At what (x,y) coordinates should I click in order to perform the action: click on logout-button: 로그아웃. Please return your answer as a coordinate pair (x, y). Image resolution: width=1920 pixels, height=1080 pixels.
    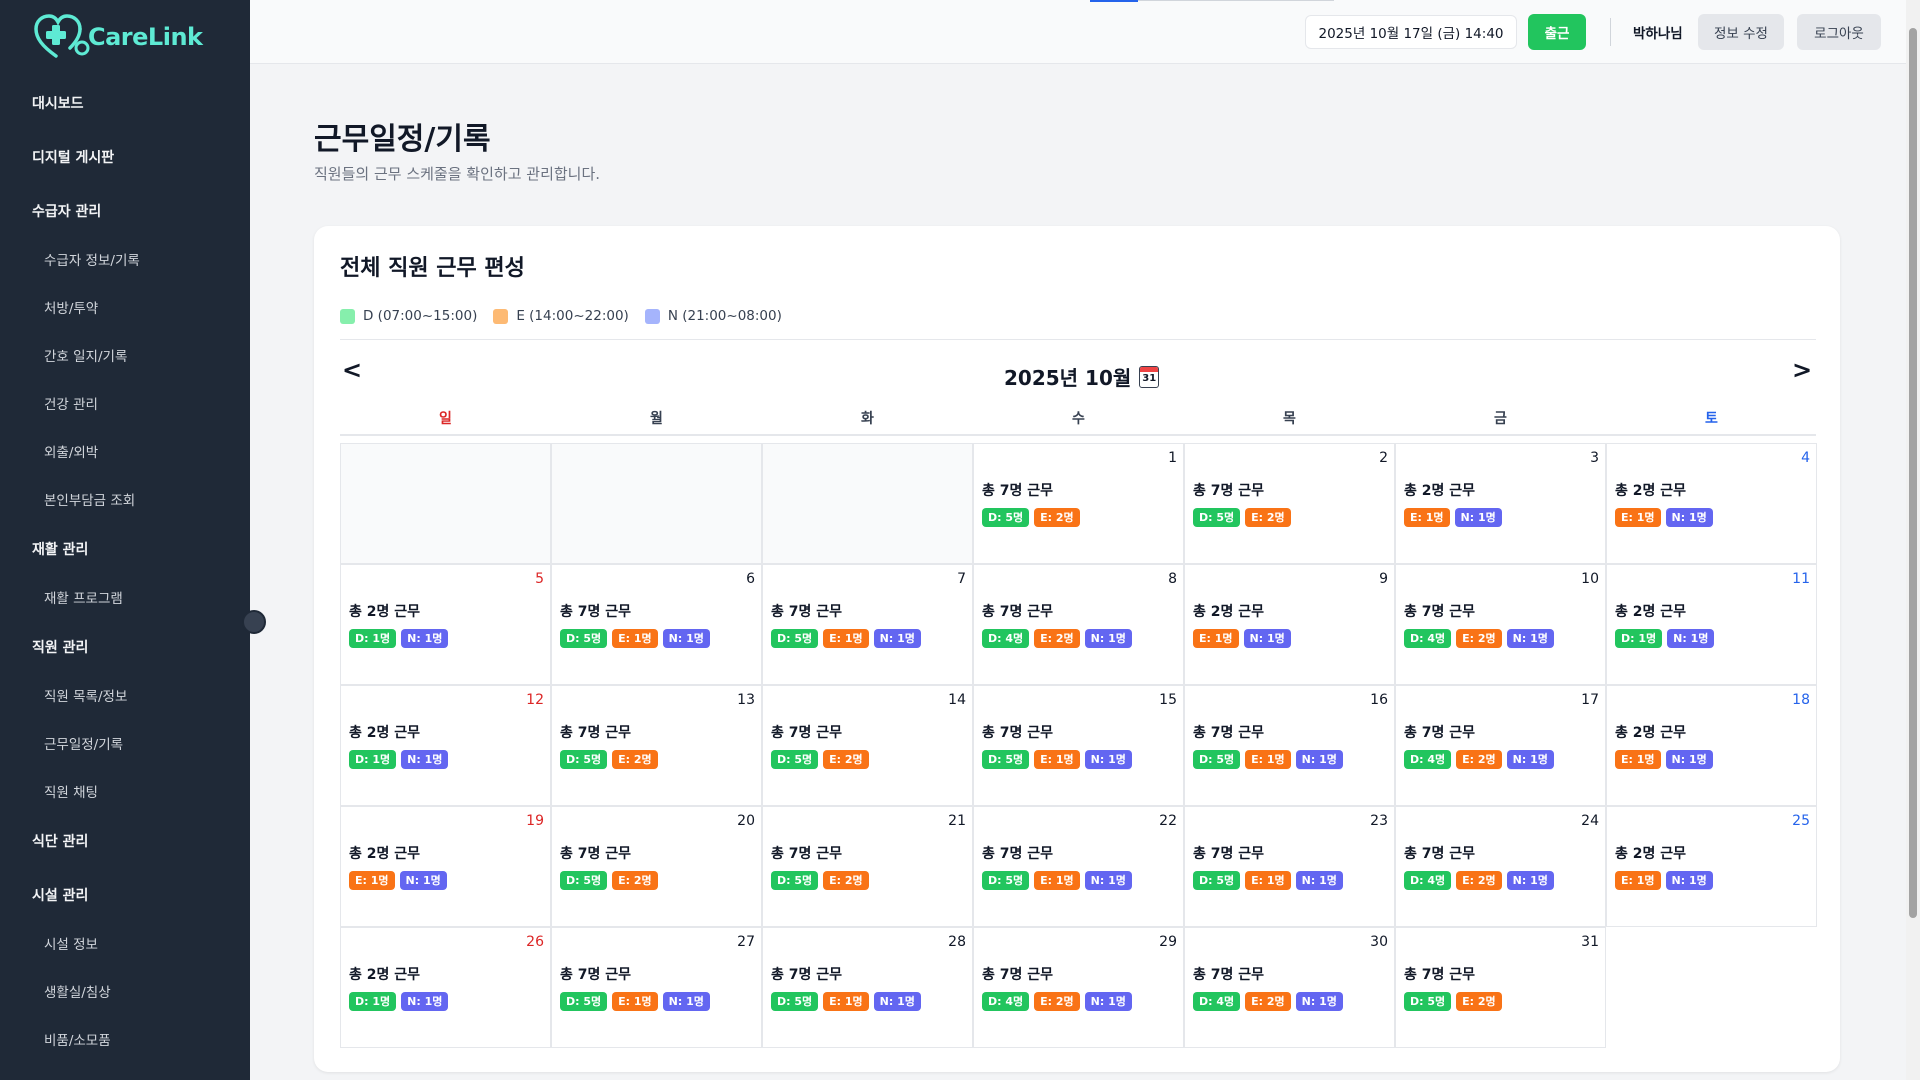
    Looking at the image, I should click on (1839, 32).